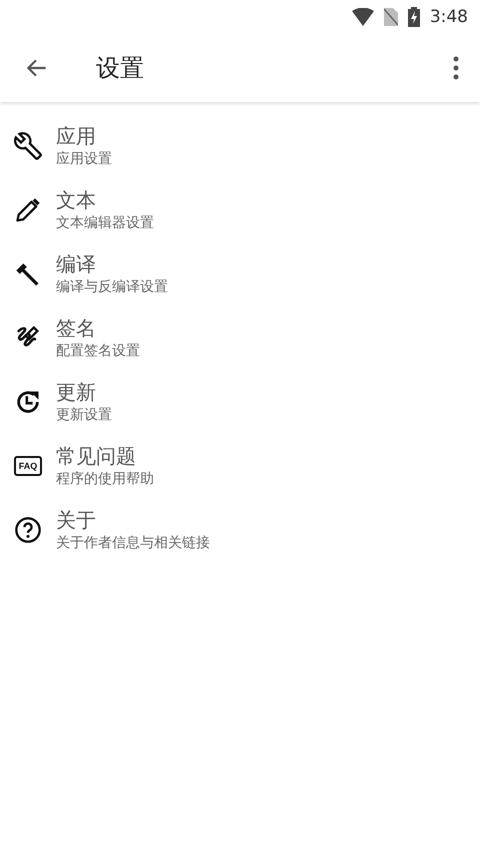  What do you see at coordinates (76, 328) in the screenshot?
I see `setting-title: 签名` at bounding box center [76, 328].